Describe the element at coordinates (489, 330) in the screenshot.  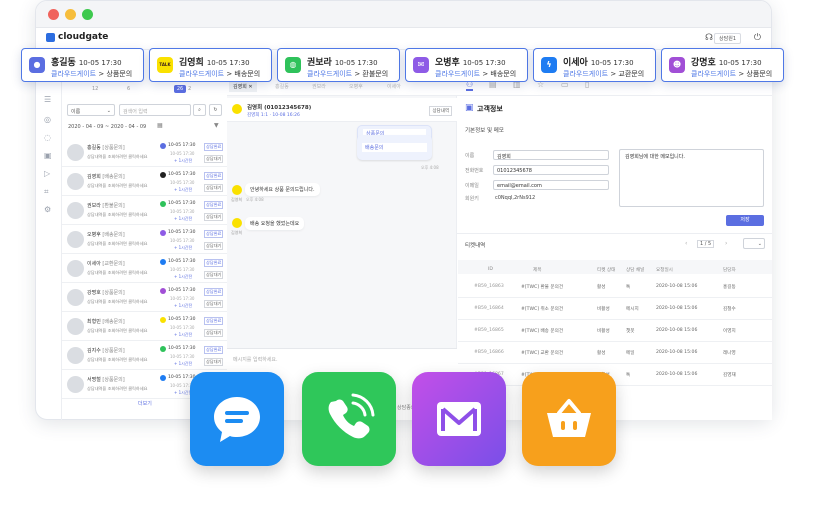
I see `table-cell: #B59_16865` at that location.